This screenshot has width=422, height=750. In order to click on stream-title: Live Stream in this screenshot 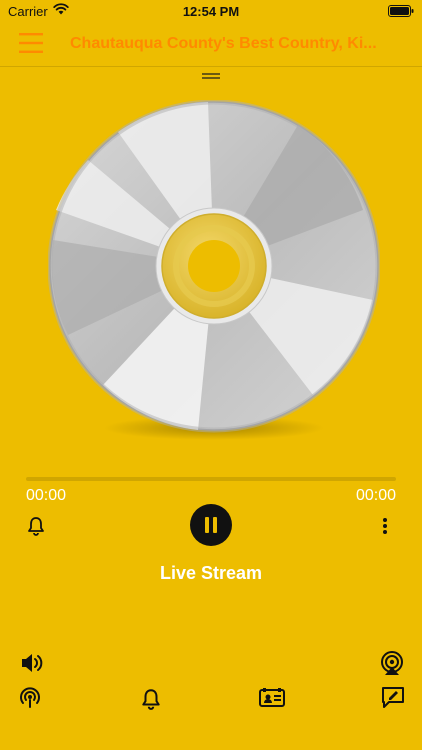, I will do `click(211, 573)`.